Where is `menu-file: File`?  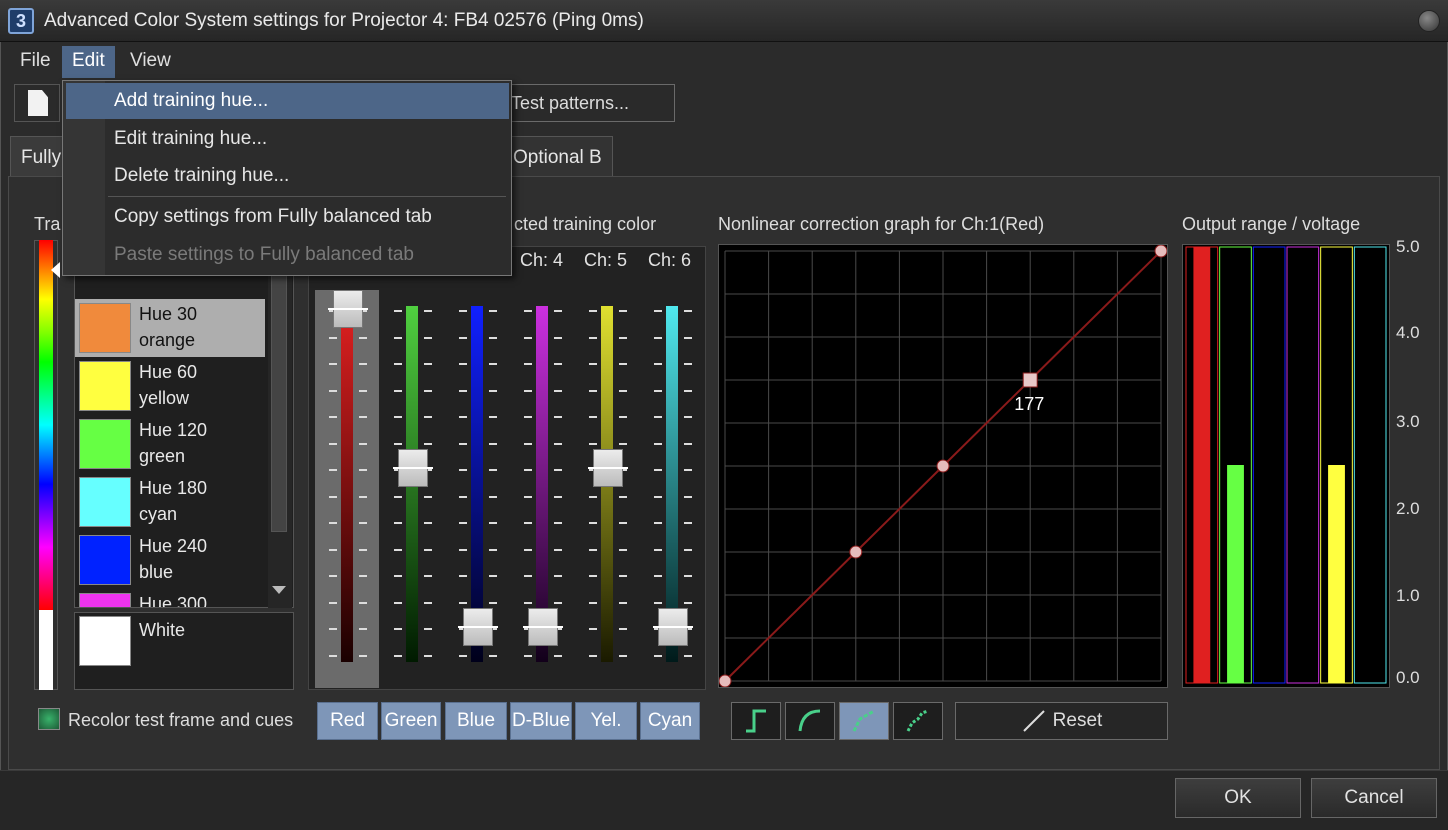 menu-file: File is located at coordinates (35, 62).